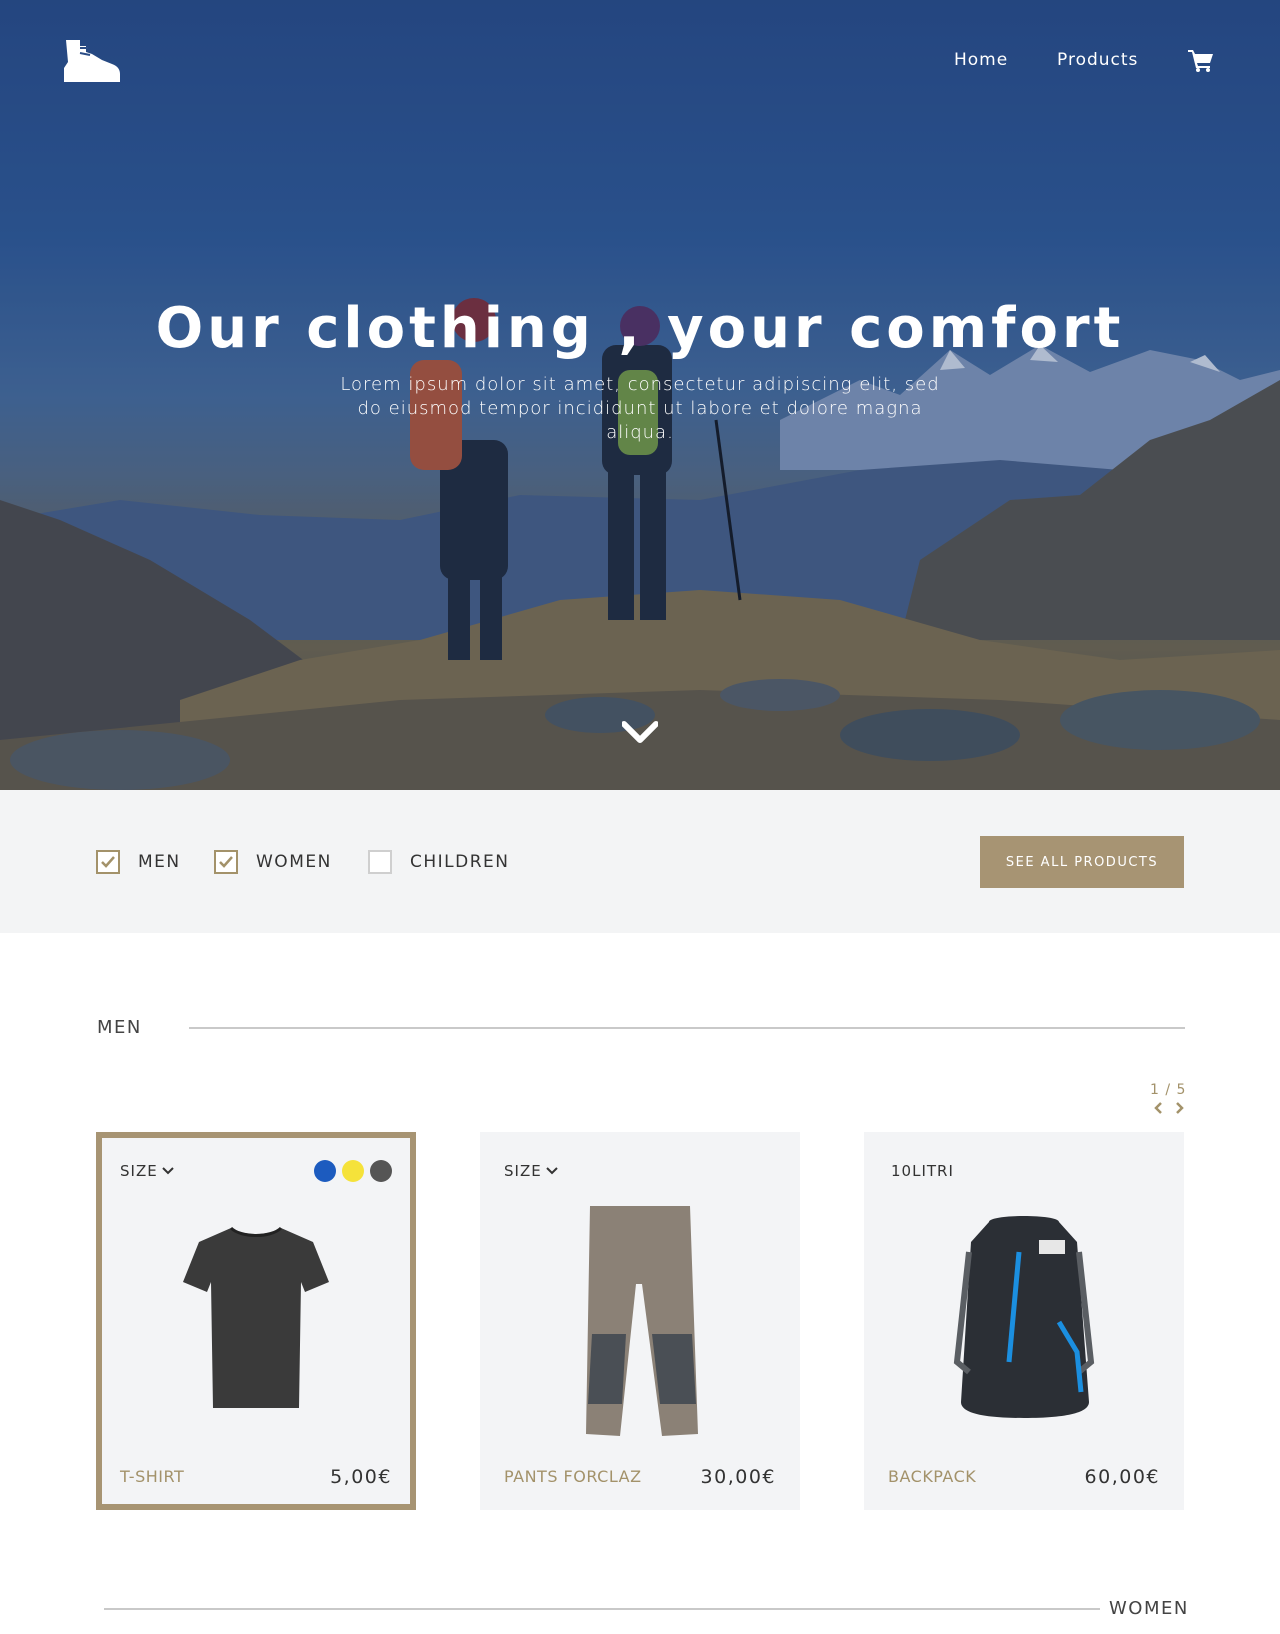 The width and height of the screenshot is (1280, 1634). What do you see at coordinates (1149, 1608) in the screenshot?
I see `section-title-women: WOMEN` at bounding box center [1149, 1608].